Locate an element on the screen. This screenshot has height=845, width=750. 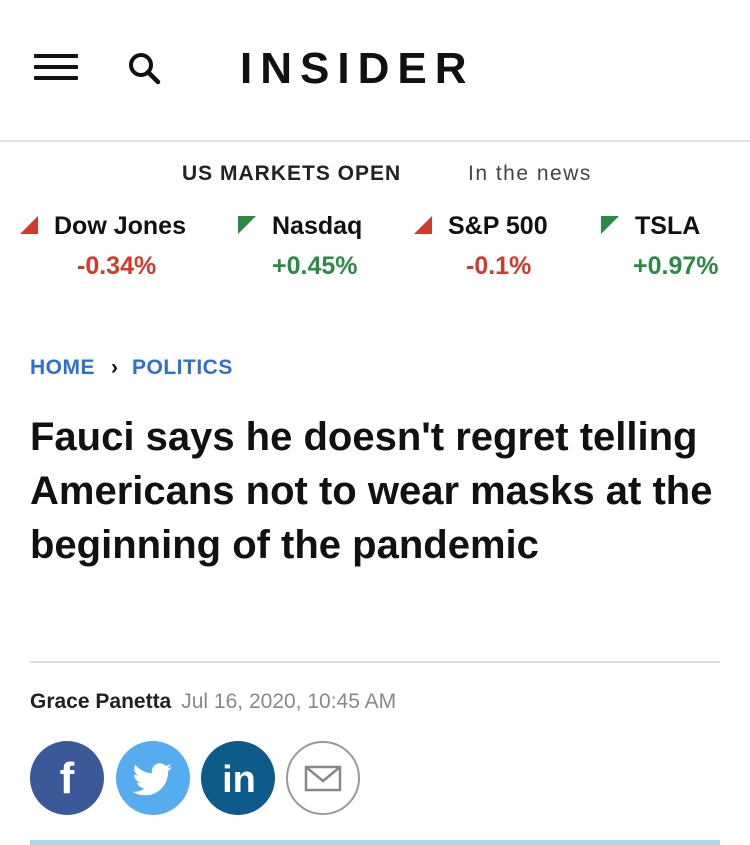
site-logo: INSIDER is located at coordinates (357, 69).